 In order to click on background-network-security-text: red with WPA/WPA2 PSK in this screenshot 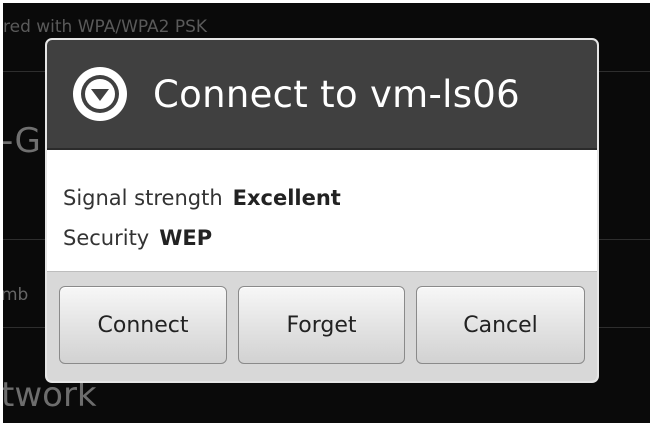, I will do `click(105, 27)`.